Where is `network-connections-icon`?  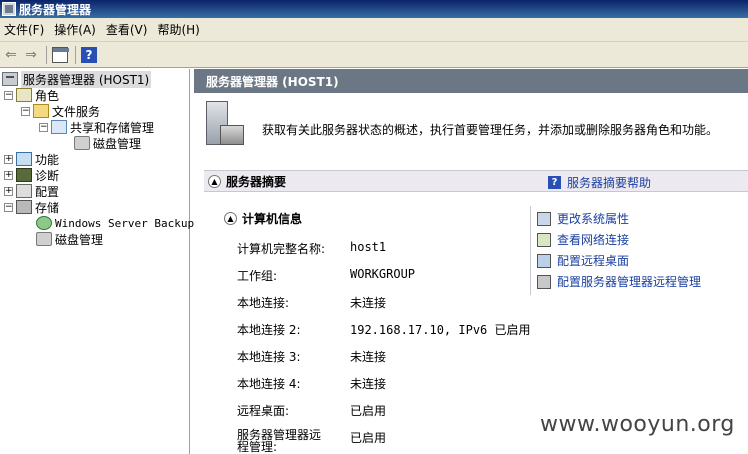 network-connections-icon is located at coordinates (544, 239).